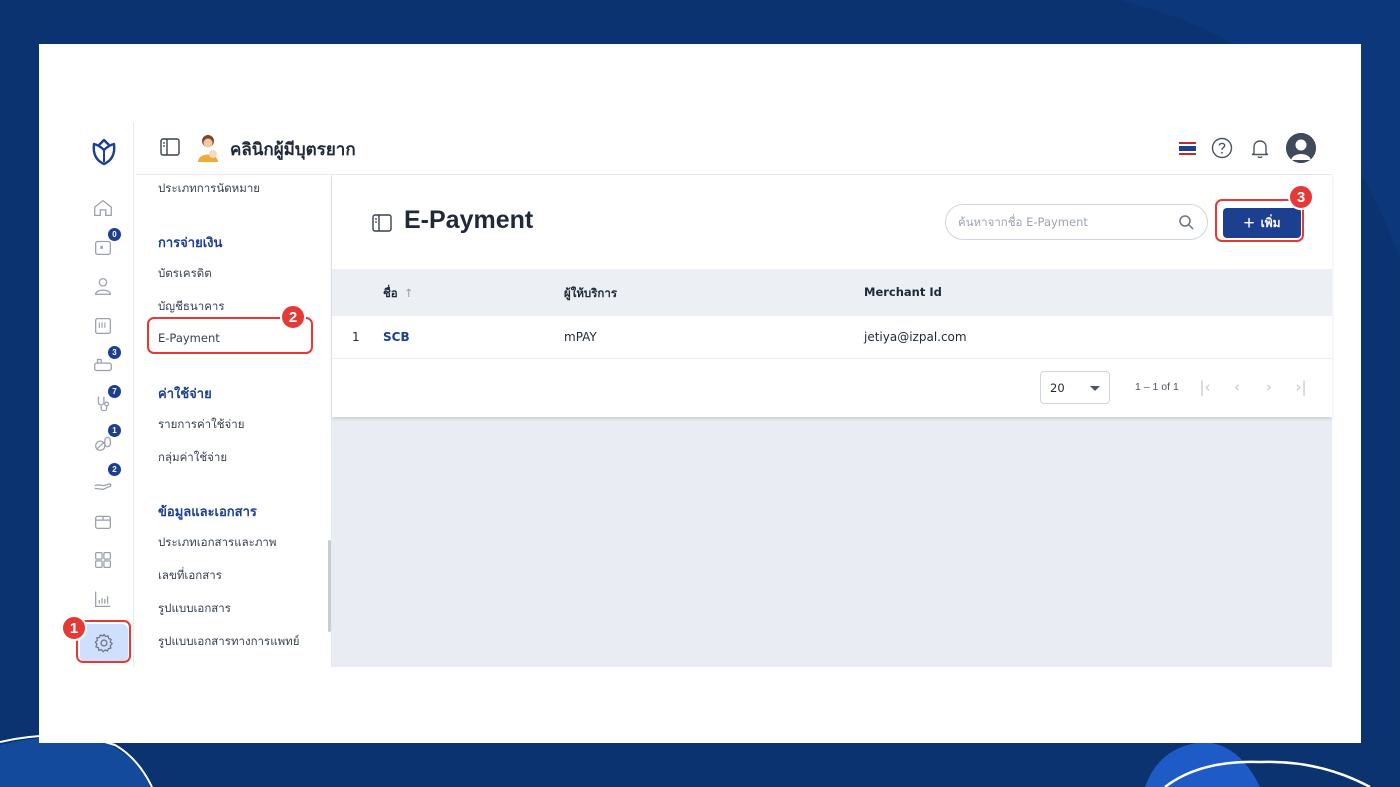  What do you see at coordinates (580, 337) in the screenshot?
I see `row-provider: mPAY` at bounding box center [580, 337].